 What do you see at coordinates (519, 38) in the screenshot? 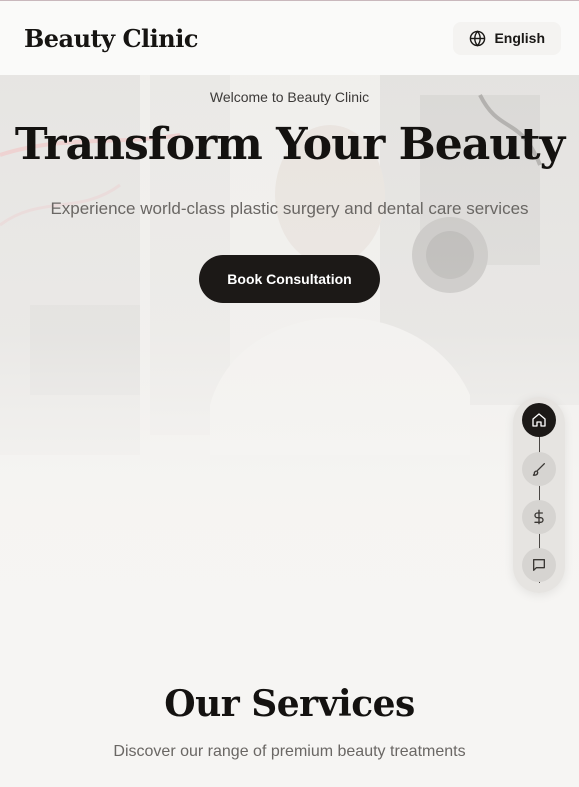
I see `language-label: English` at bounding box center [519, 38].